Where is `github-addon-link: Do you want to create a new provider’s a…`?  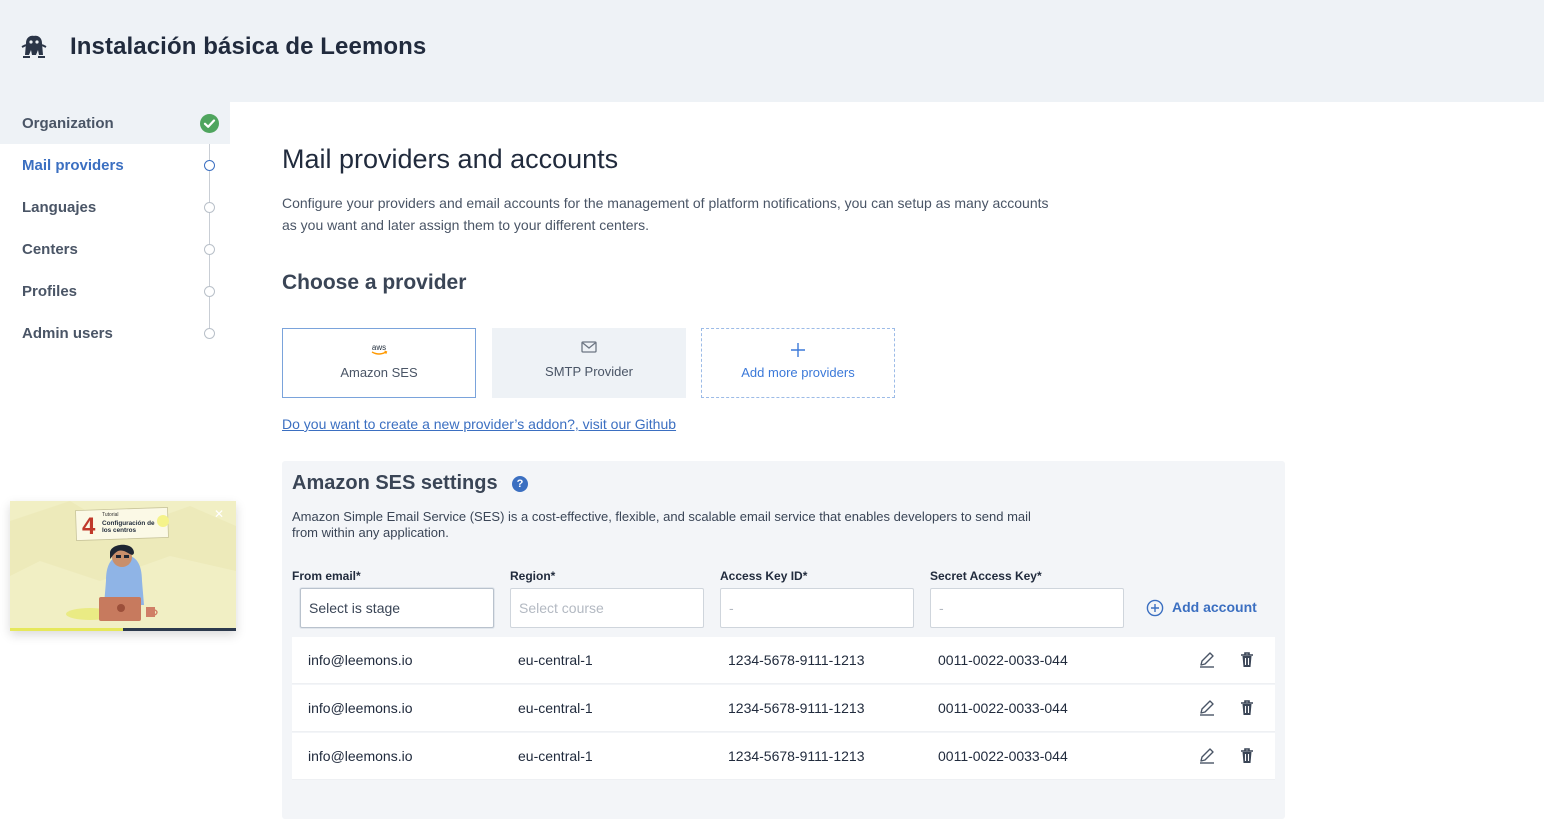
github-addon-link: Do you want to create a new provider’s a… is located at coordinates (479, 424).